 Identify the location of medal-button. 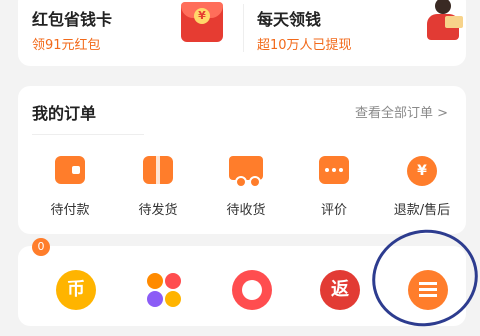
(252, 290).